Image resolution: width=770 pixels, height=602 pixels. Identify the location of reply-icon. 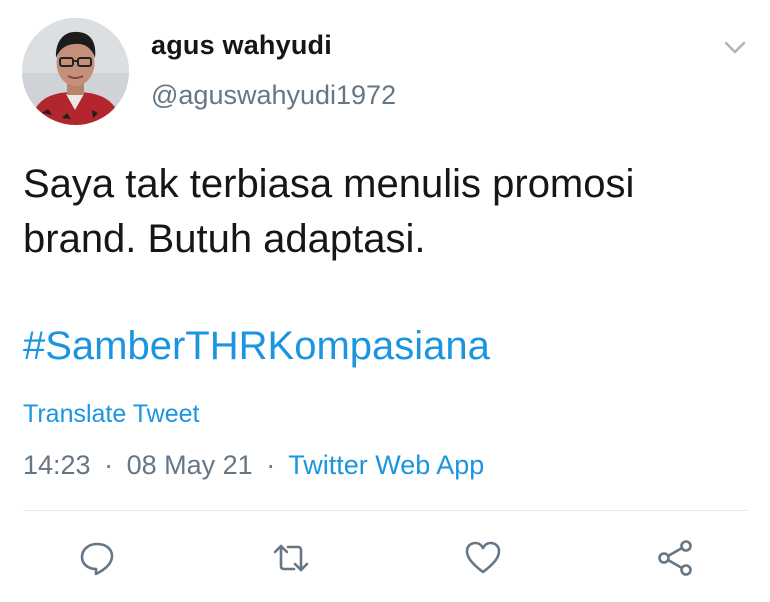
(97, 559).